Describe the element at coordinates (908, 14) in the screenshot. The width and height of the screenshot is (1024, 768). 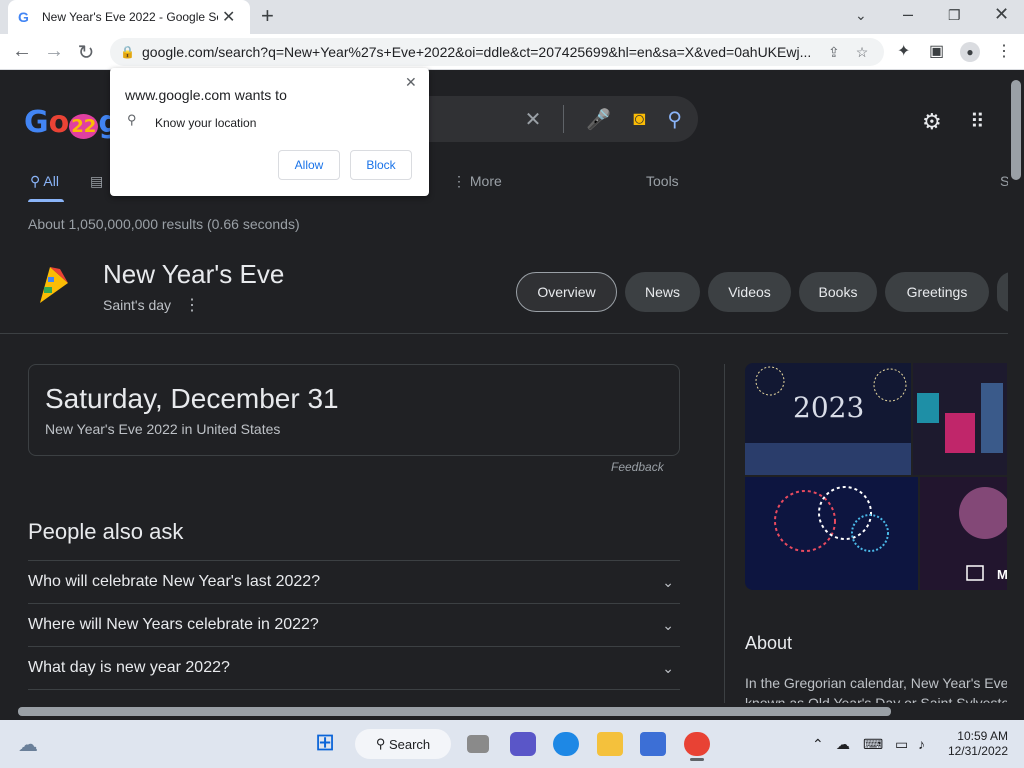
I see `minimize-button: –` at that location.